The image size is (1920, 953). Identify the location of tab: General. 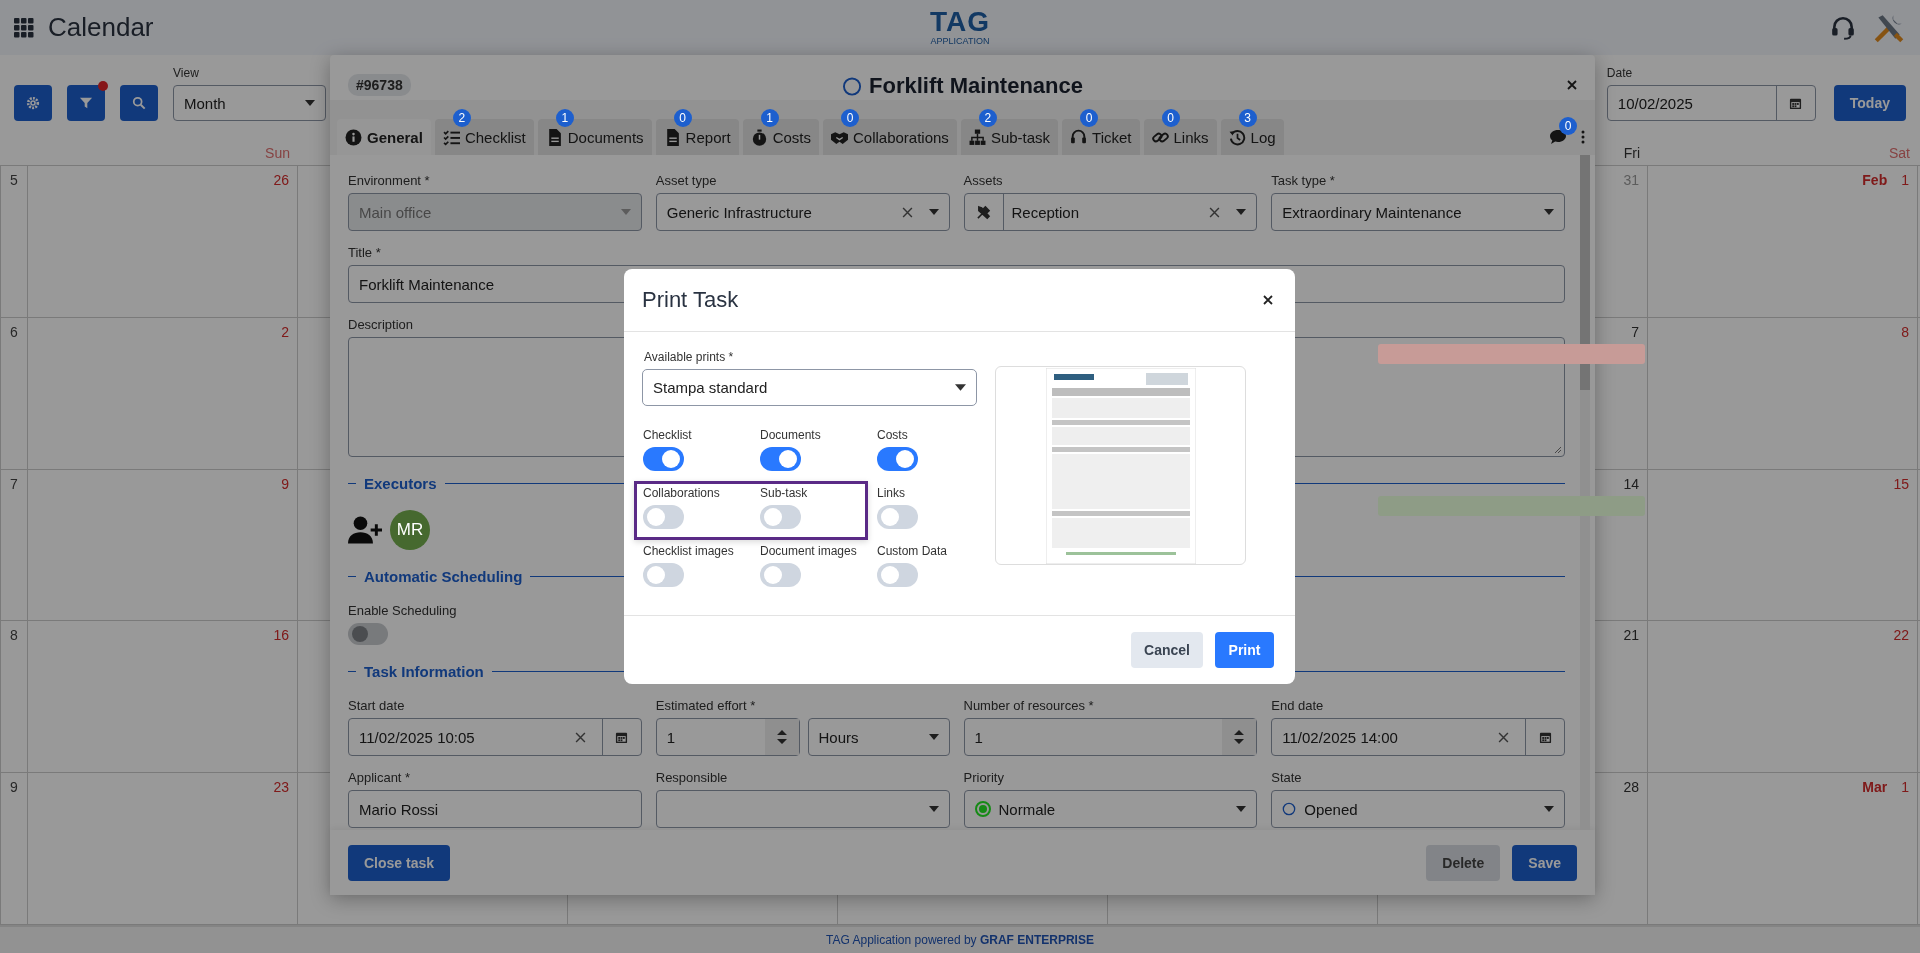
(384, 137).